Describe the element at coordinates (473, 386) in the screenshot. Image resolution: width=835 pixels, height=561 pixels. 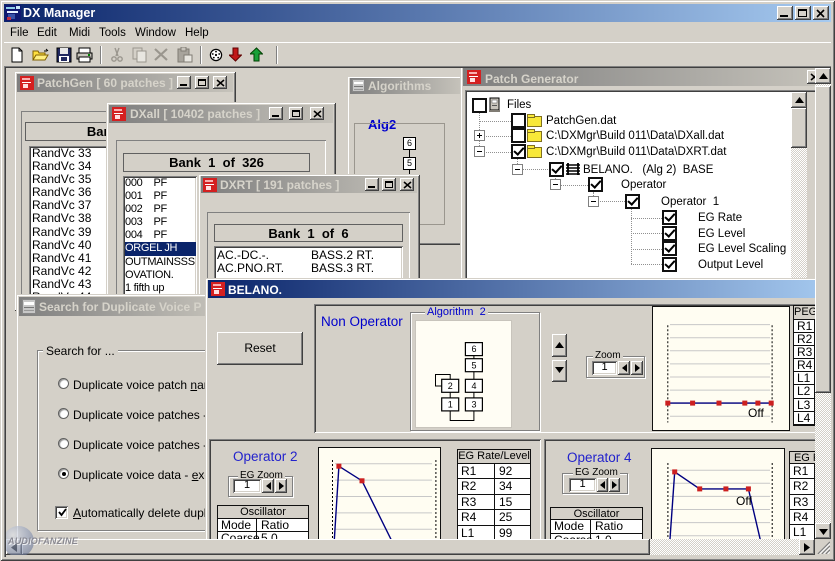
I see `svg-text: 4` at that location.